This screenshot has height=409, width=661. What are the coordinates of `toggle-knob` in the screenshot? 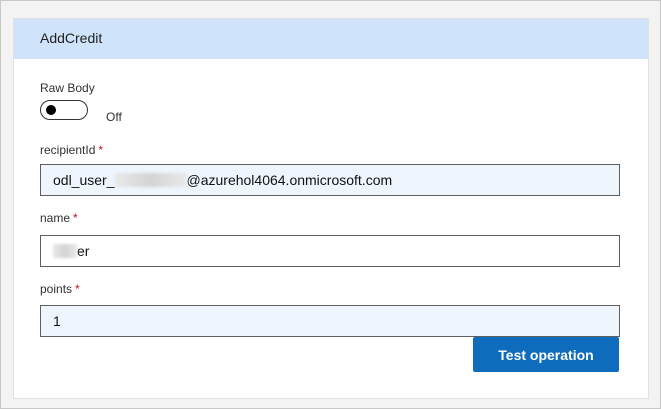 It's located at (51, 110).